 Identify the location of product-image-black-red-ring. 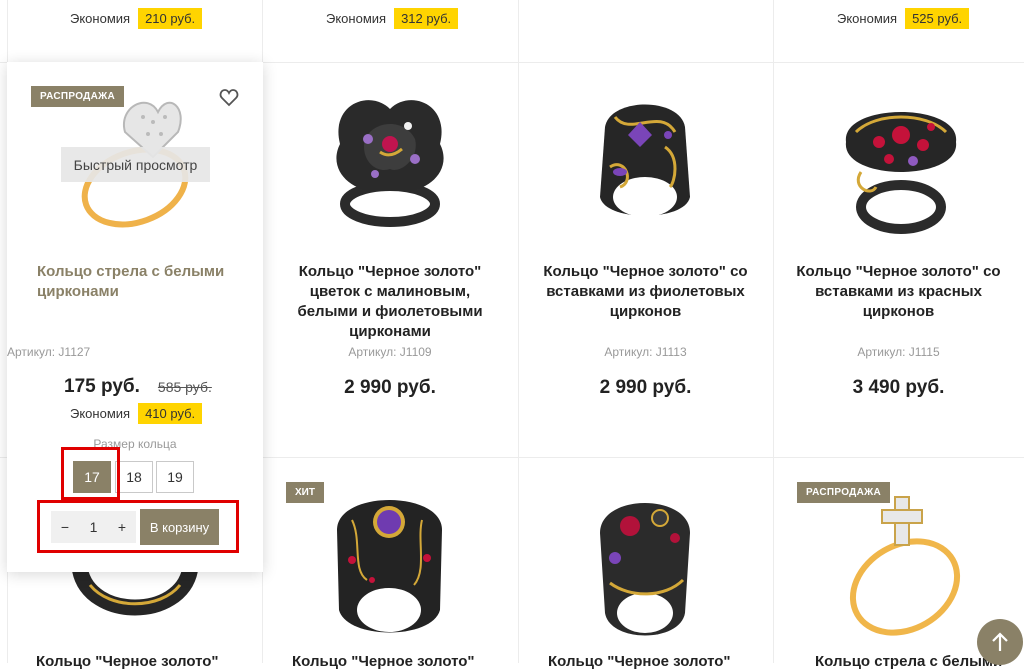
(901, 162).